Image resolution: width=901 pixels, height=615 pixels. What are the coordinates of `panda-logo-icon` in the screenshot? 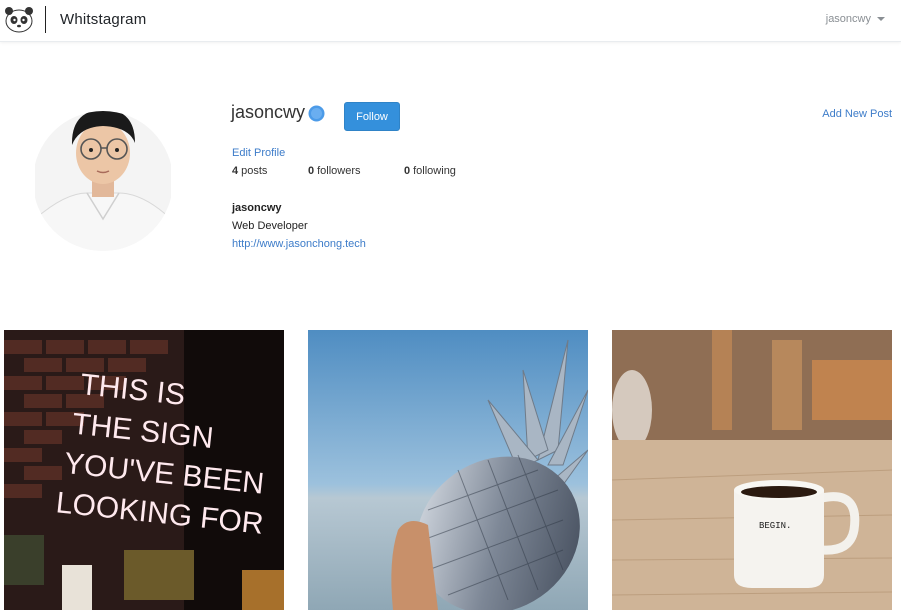 It's located at (19, 19).